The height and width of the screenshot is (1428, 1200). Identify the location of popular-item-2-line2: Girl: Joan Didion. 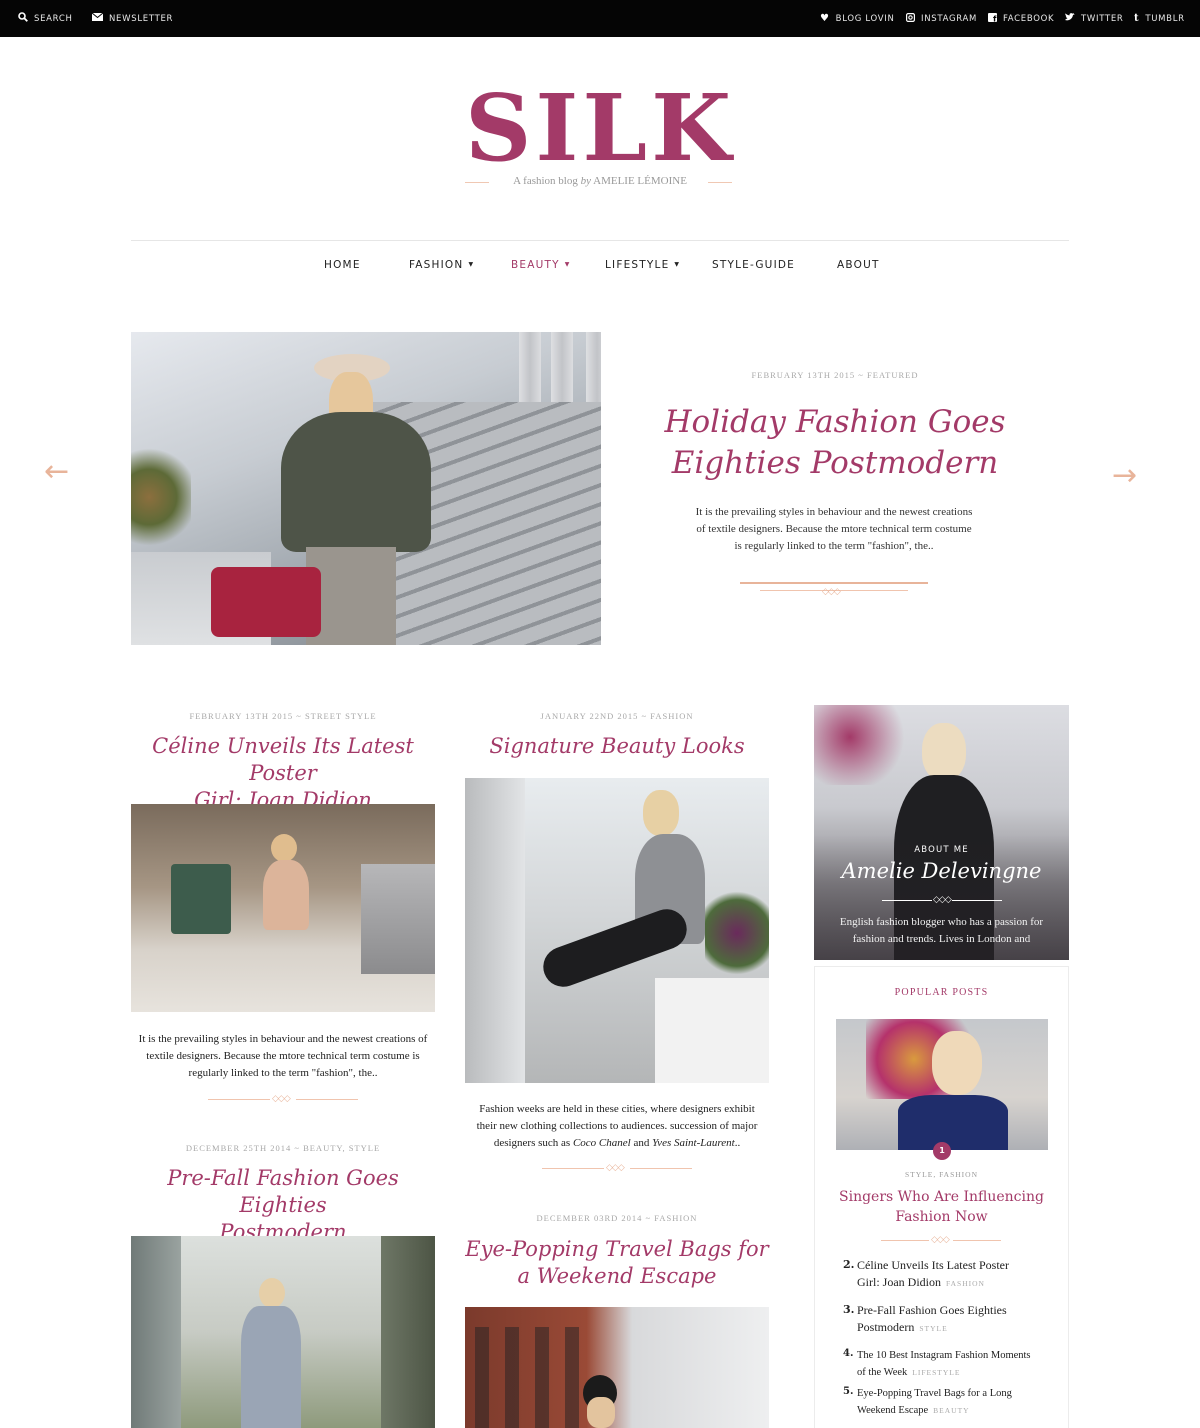
(899, 1282).